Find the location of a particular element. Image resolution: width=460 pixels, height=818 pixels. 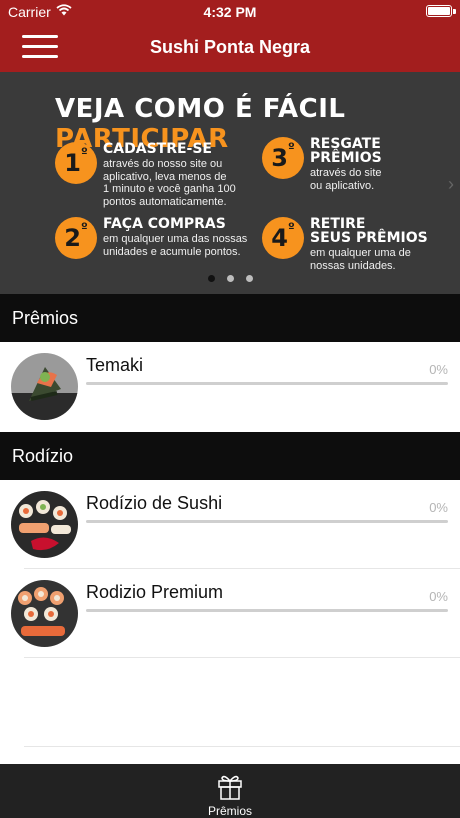

list-item-rodizio-premium: Rodizio Premium 0% is located at coordinates (230, 613).